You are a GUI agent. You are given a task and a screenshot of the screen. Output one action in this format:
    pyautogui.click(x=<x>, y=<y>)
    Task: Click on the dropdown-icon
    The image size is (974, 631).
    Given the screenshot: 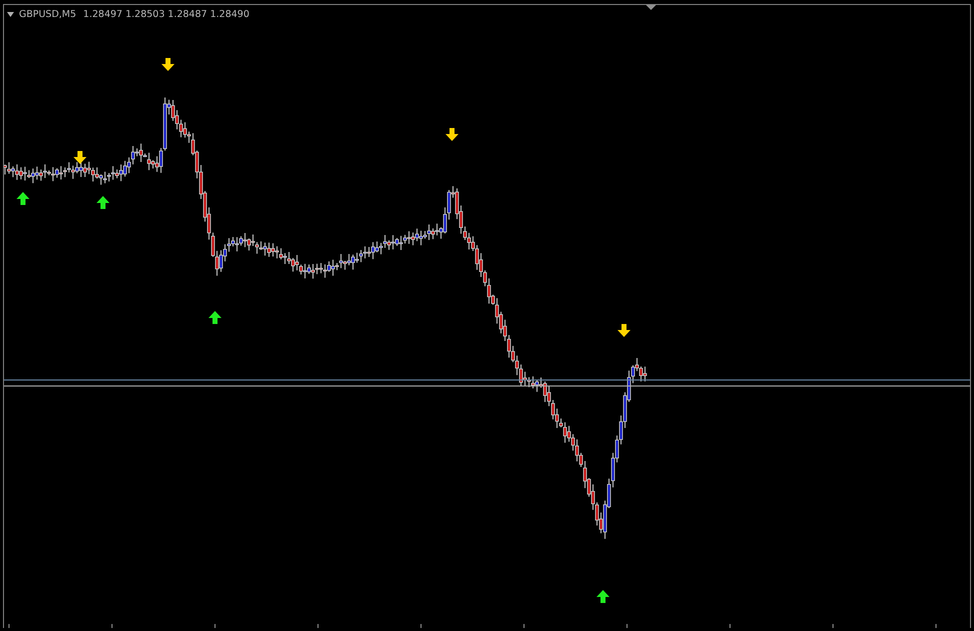 What is the action you would take?
    pyautogui.click(x=10, y=14)
    